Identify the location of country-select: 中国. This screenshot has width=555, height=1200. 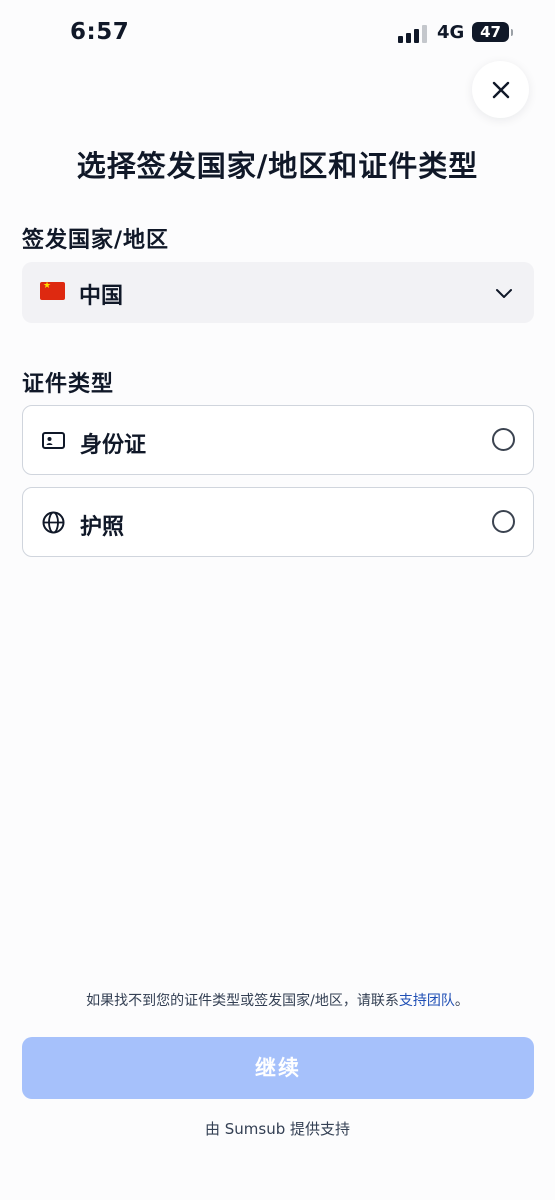
(278, 292).